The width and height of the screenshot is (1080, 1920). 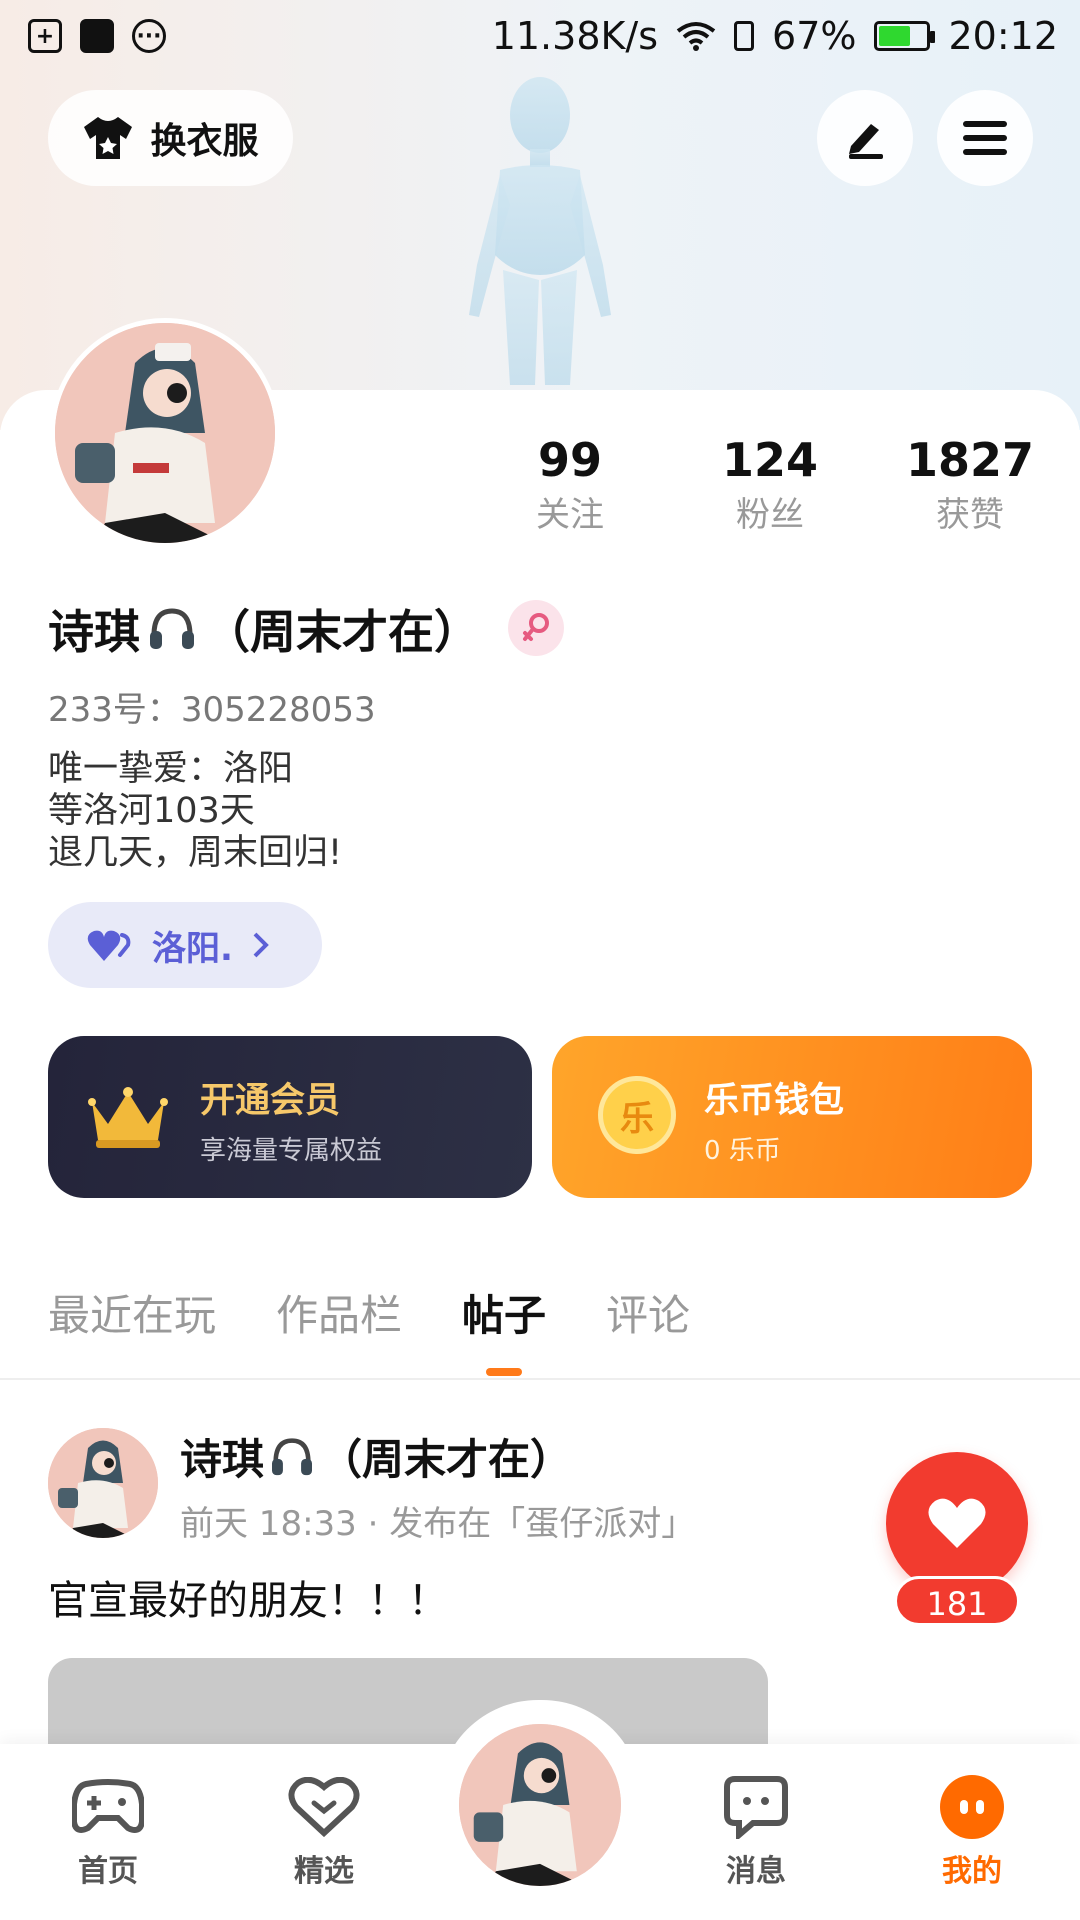 What do you see at coordinates (212, 710) in the screenshot?
I see `user-id: 233号：305228053` at bounding box center [212, 710].